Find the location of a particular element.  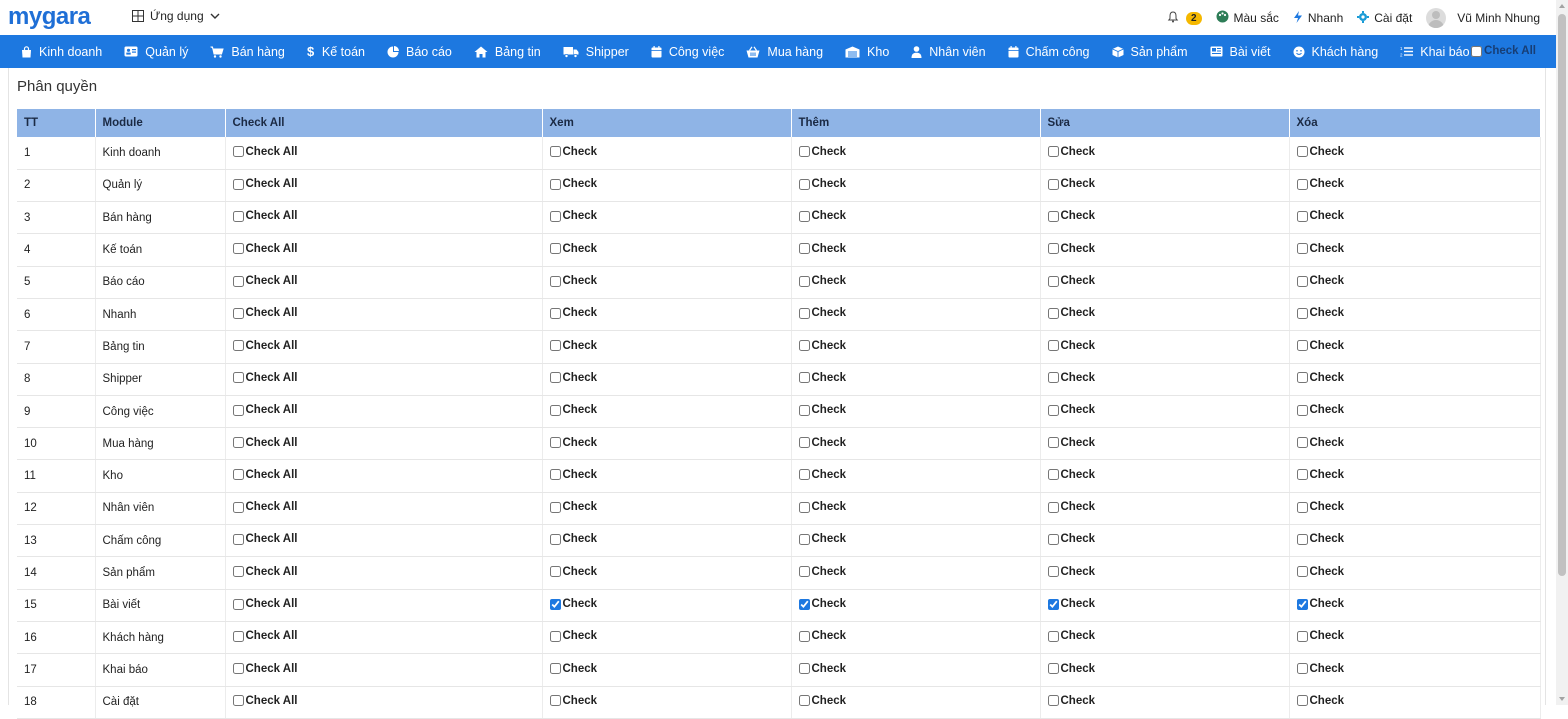

nav-item-9: Kho is located at coordinates (867, 51).